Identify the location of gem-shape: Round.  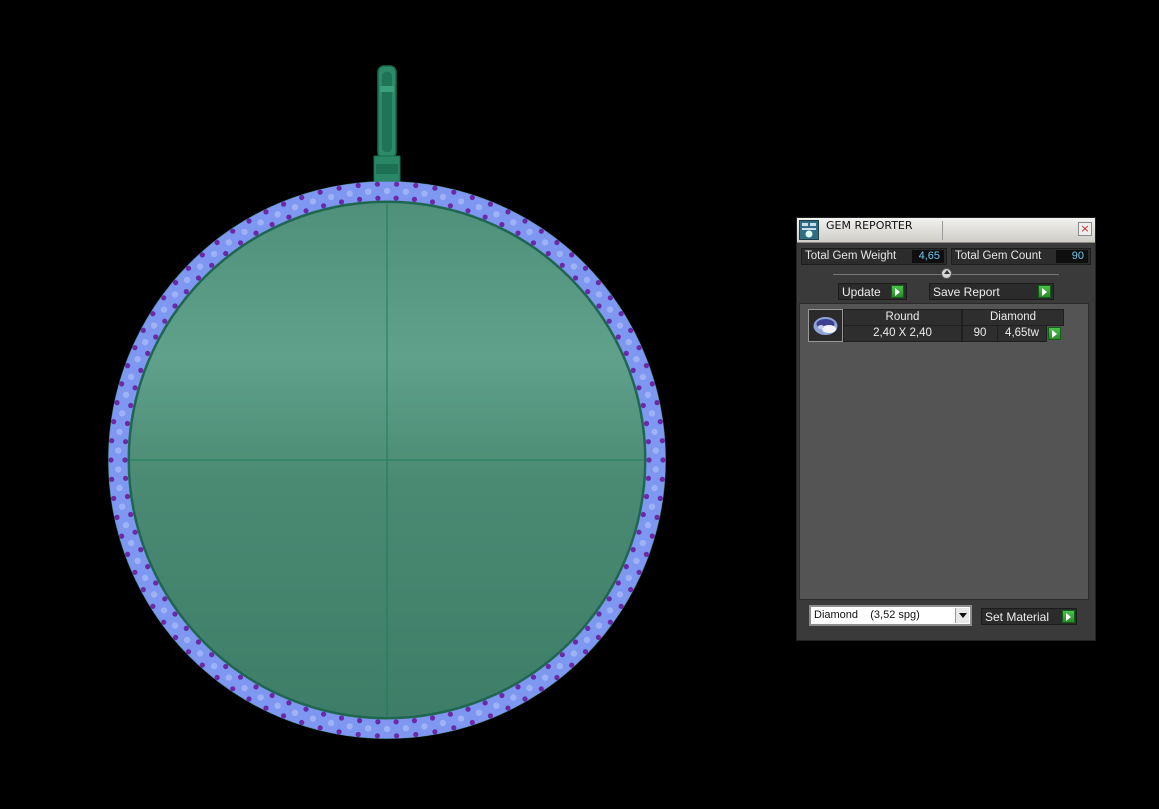
(902, 317).